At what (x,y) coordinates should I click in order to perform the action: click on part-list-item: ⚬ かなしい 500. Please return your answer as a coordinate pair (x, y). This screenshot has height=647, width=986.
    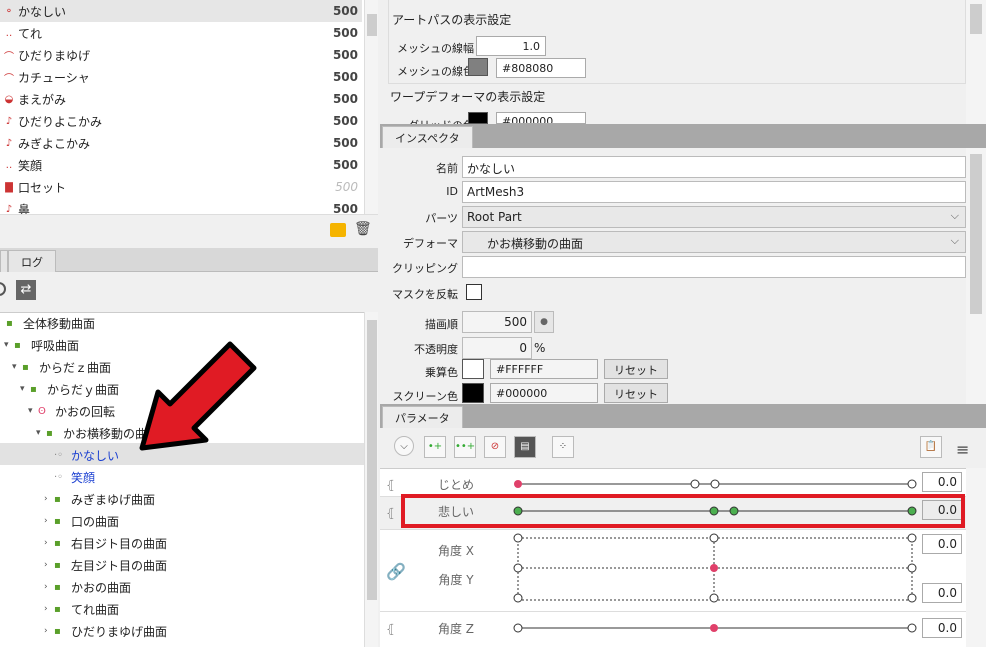
    Looking at the image, I should click on (181, 11).